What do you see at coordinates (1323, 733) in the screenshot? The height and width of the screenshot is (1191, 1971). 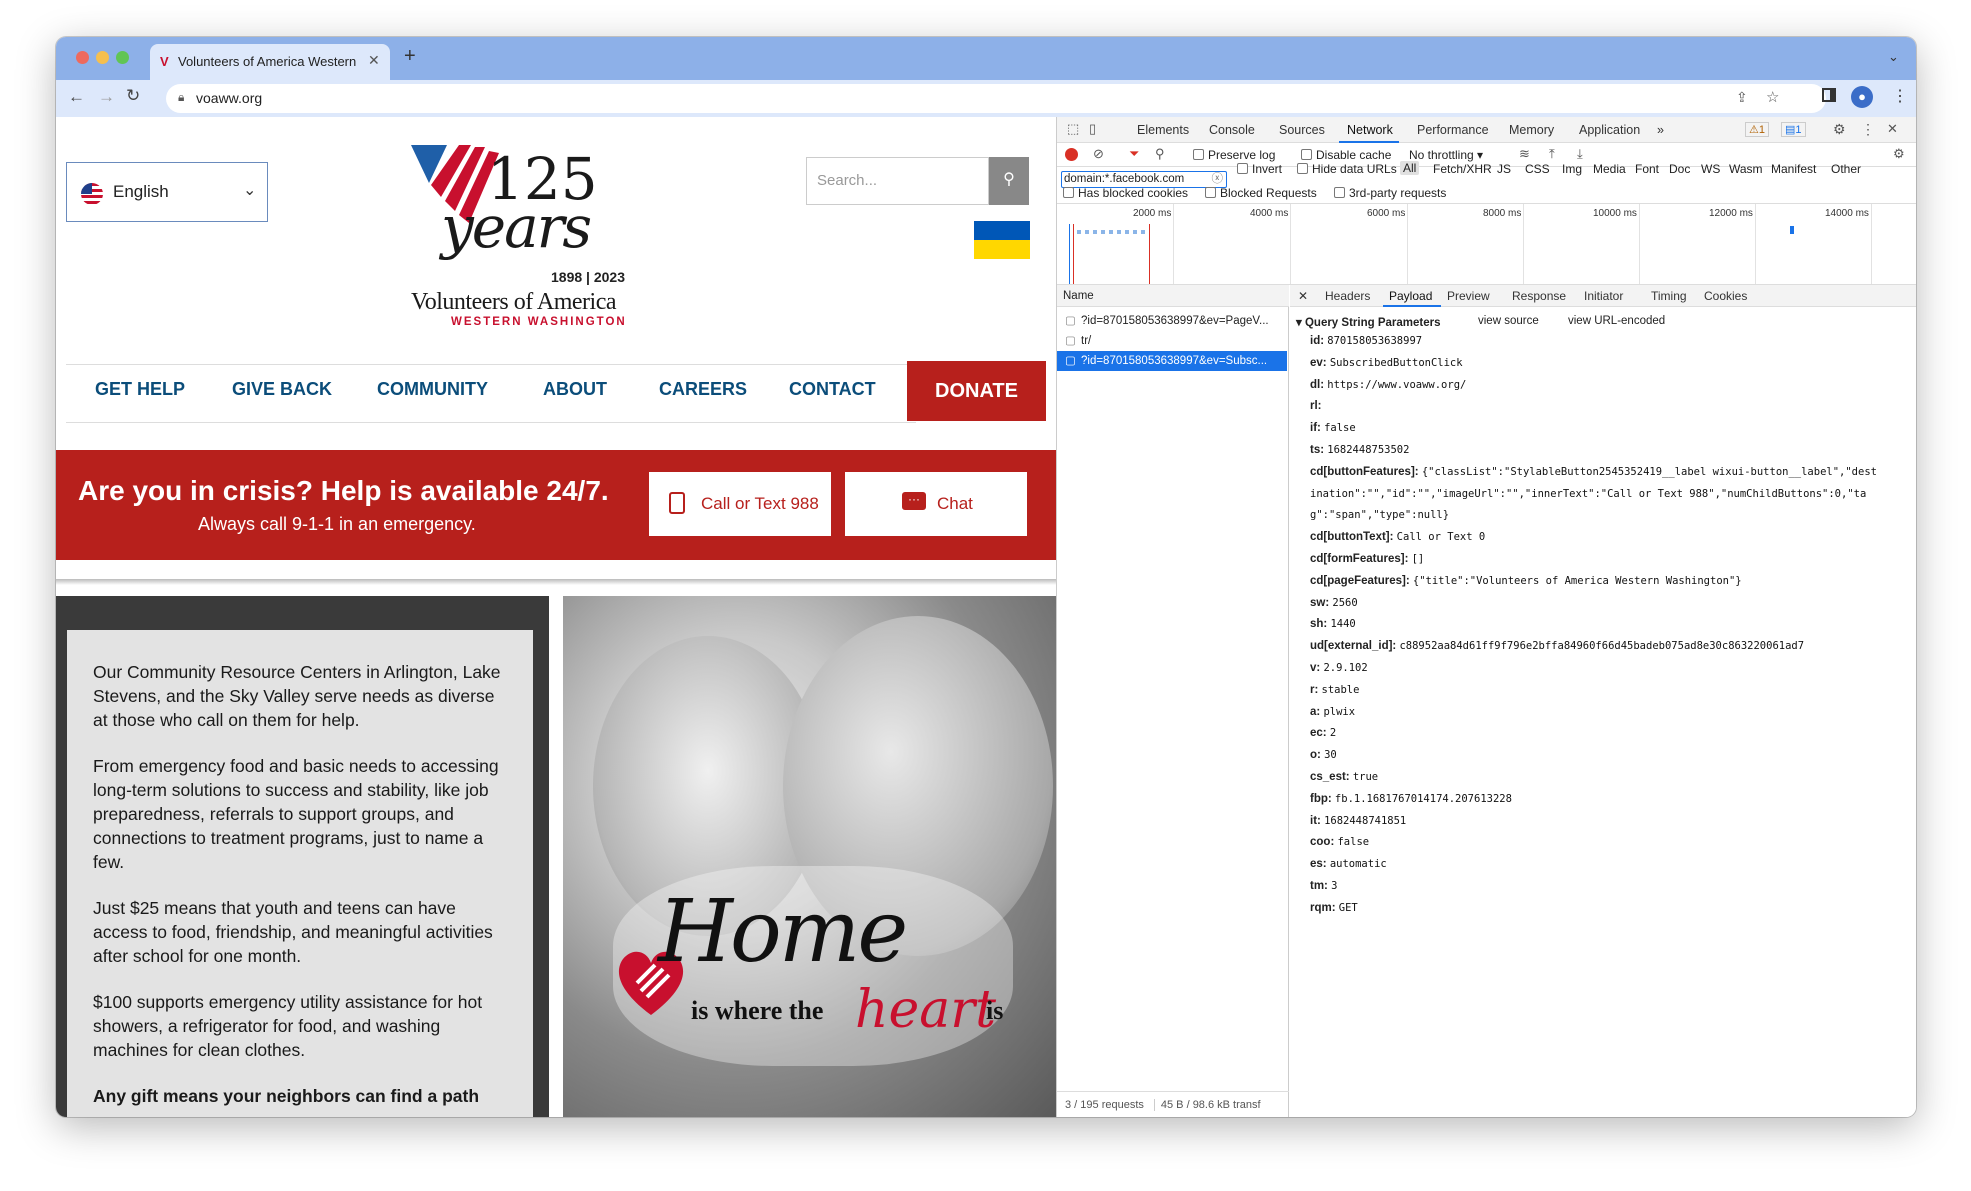 I see `query-param-row: ec: 2` at bounding box center [1323, 733].